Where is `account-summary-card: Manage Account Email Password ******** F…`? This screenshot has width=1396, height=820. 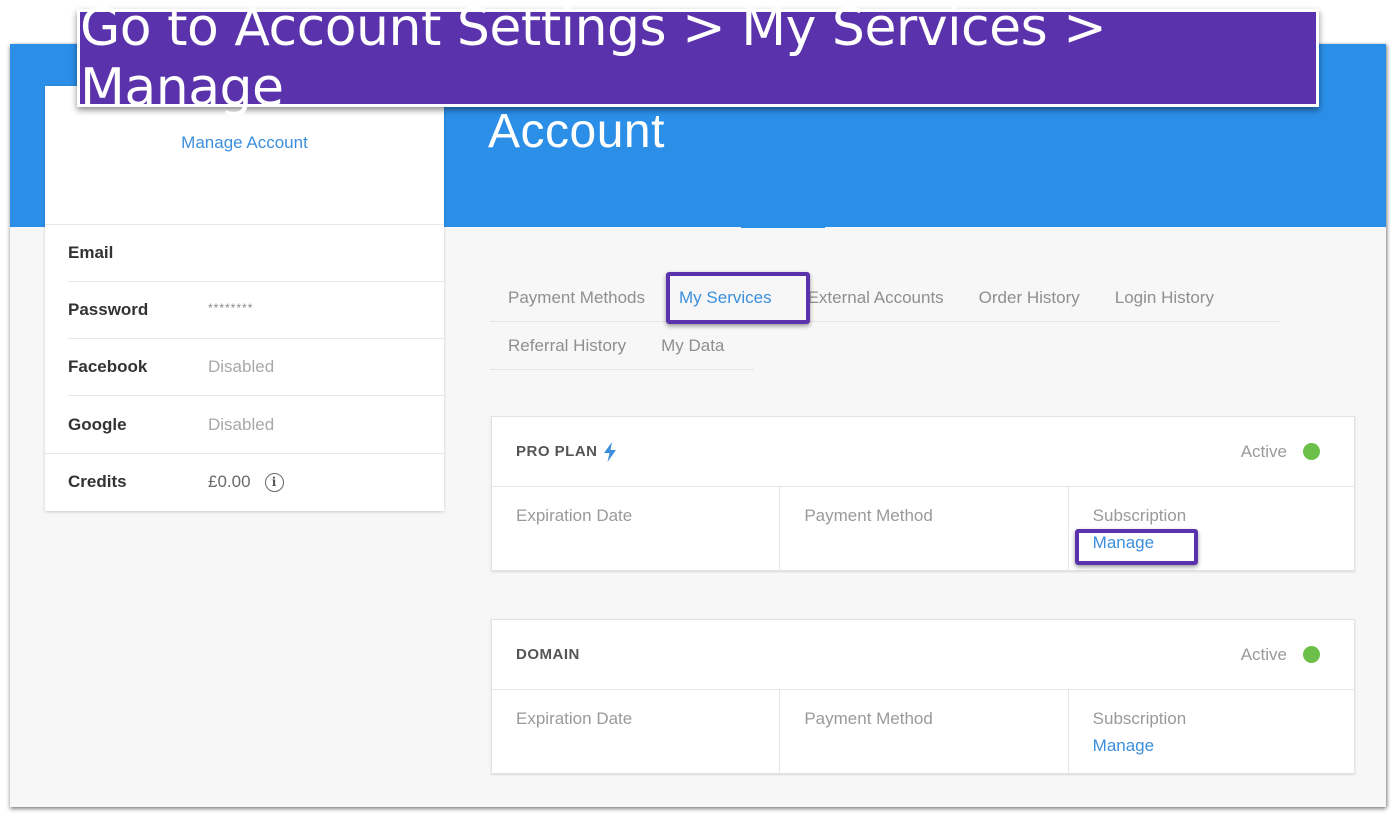 account-summary-card: Manage Account Email Password ******** F… is located at coordinates (244, 298).